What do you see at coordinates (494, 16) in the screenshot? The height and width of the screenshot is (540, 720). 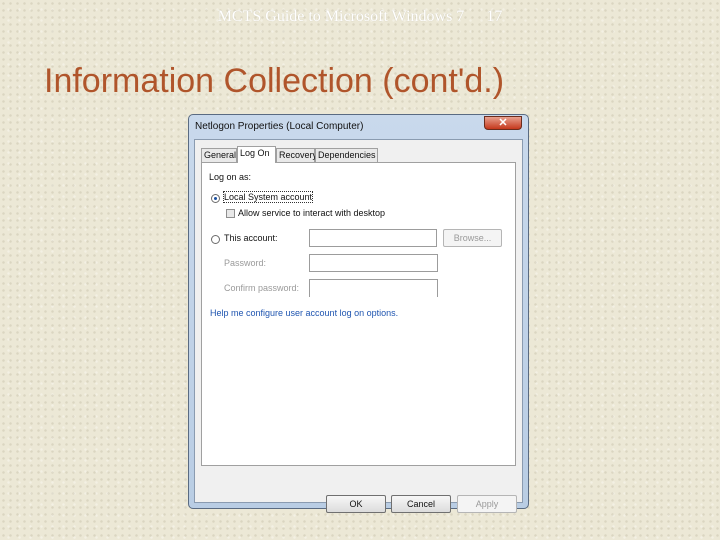 I see `slide-page-number: 17` at bounding box center [494, 16].